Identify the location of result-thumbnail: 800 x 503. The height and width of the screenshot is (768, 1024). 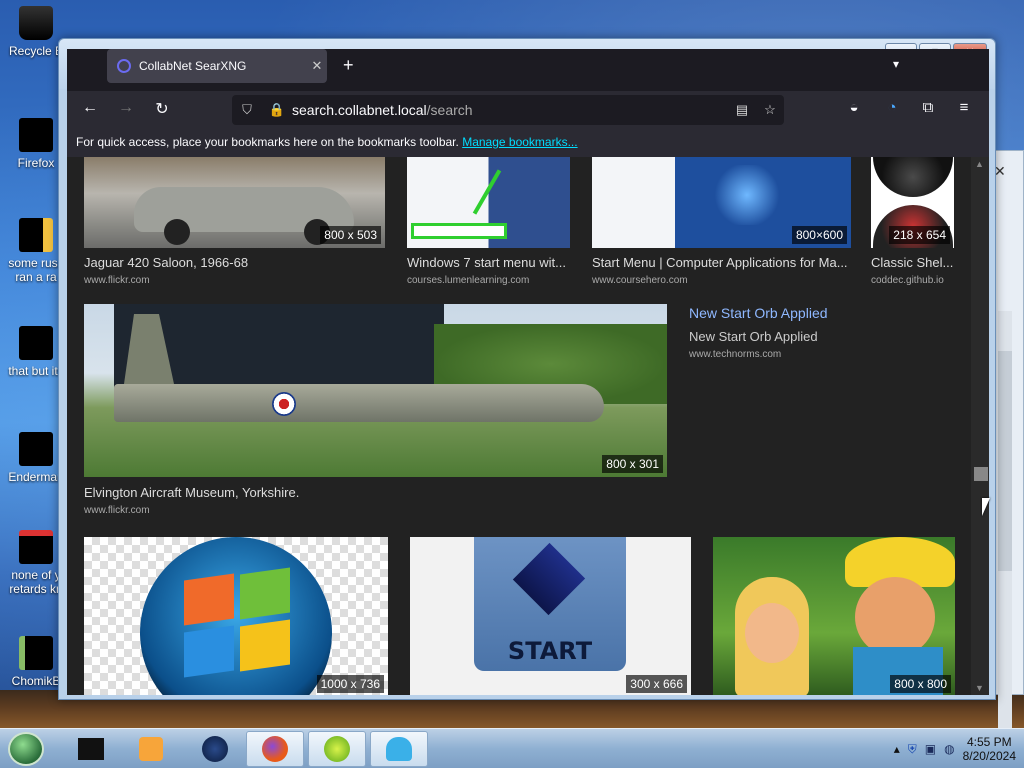
(234, 202).